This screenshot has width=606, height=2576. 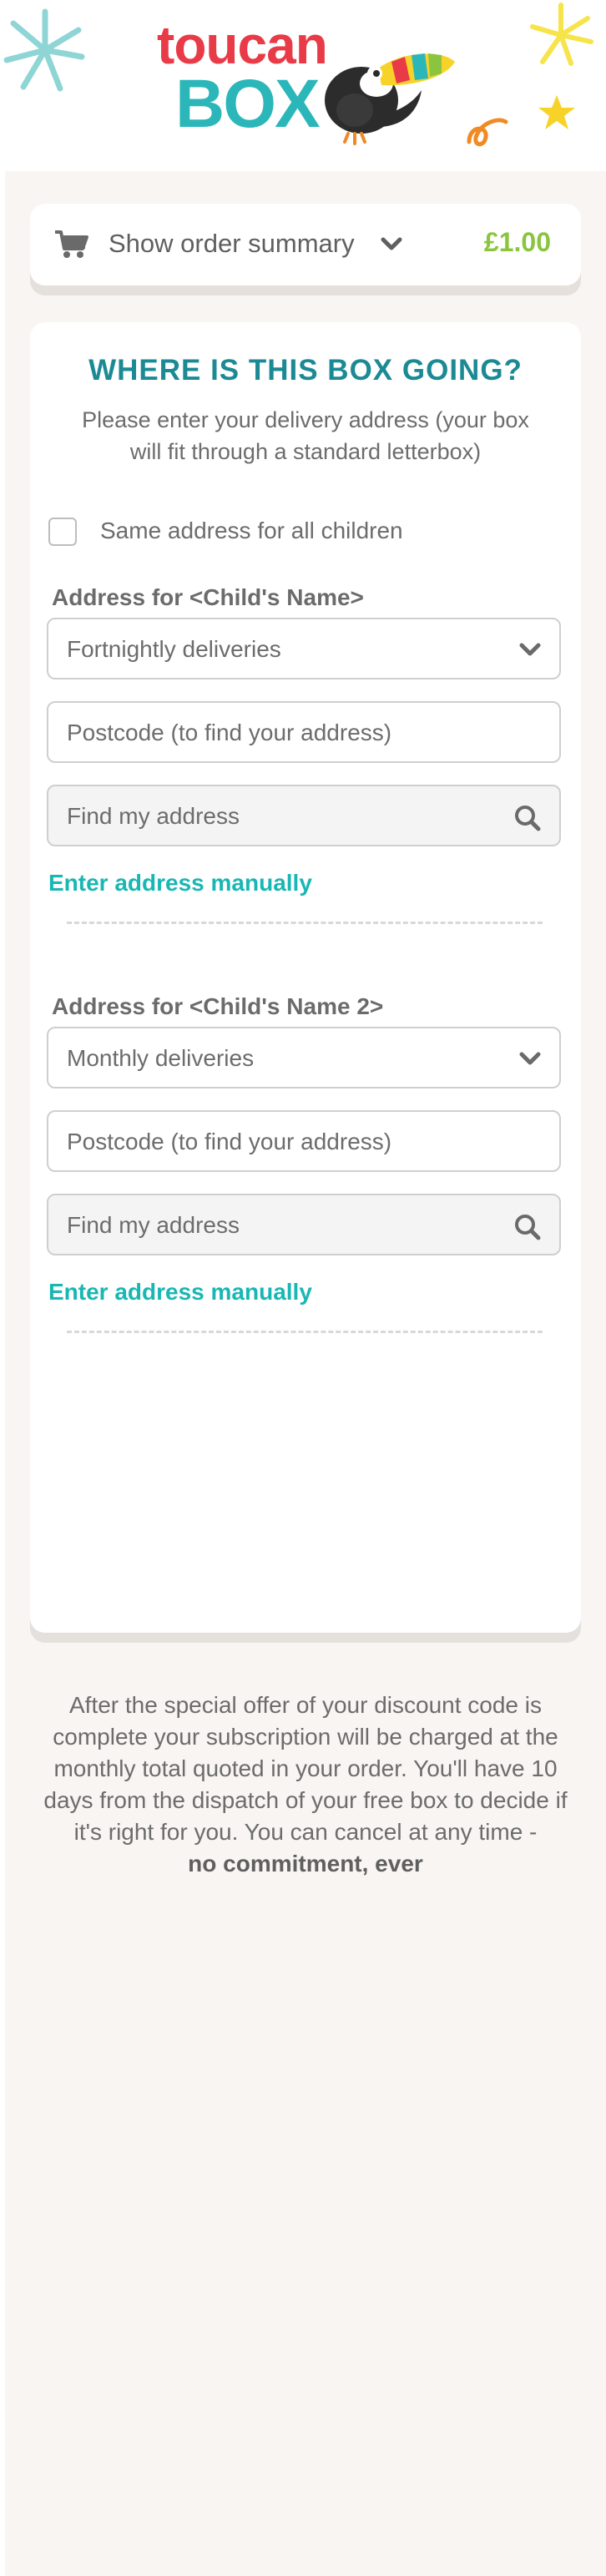 What do you see at coordinates (71, 244) in the screenshot?
I see `cart-icon` at bounding box center [71, 244].